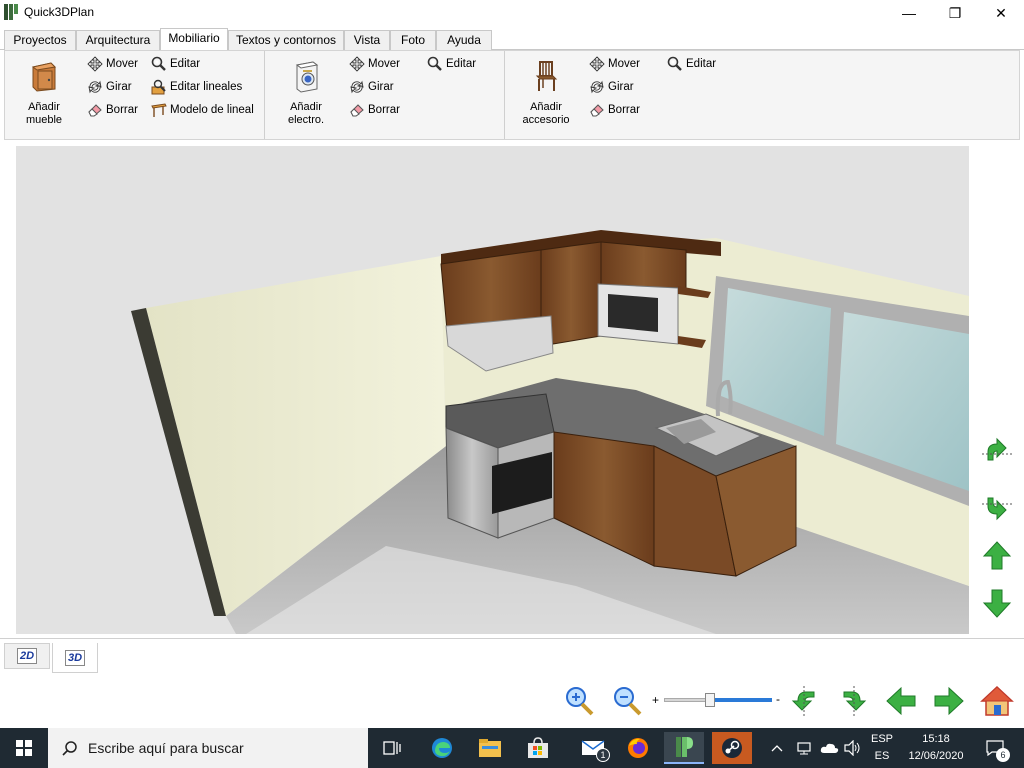 This screenshot has width=1024, height=768. Describe the element at coordinates (307, 77) in the screenshot. I see `washing-machine-icon` at that location.